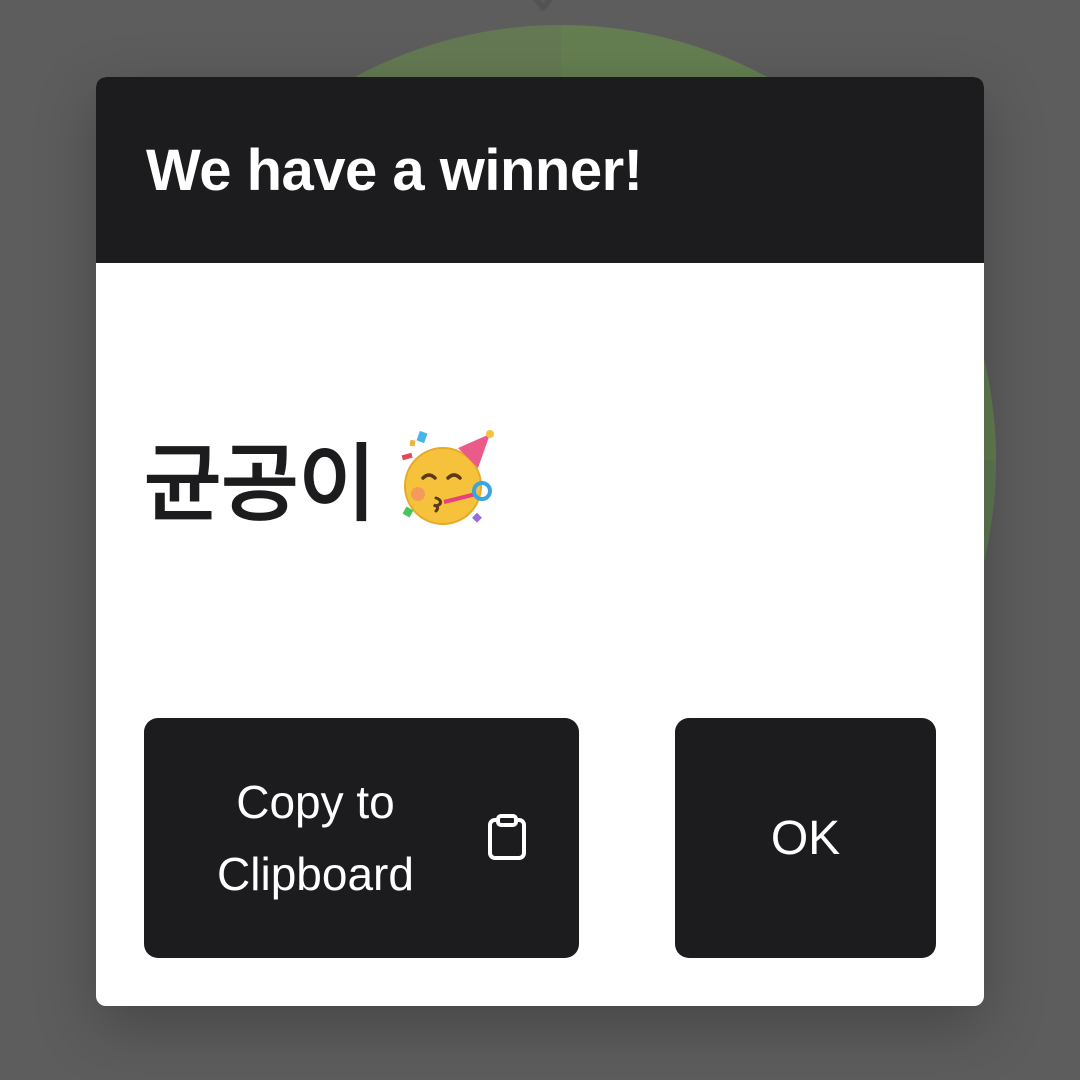  I want to click on copy-to-clipboard-button: Copy to Clipboard, so click(361, 838).